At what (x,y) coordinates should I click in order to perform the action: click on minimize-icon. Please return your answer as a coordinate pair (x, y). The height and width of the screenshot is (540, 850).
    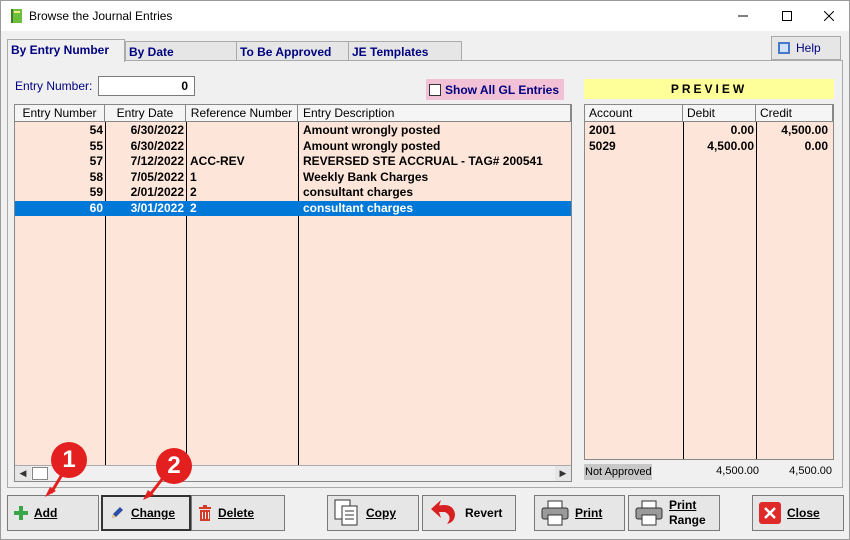
    Looking at the image, I should click on (743, 16).